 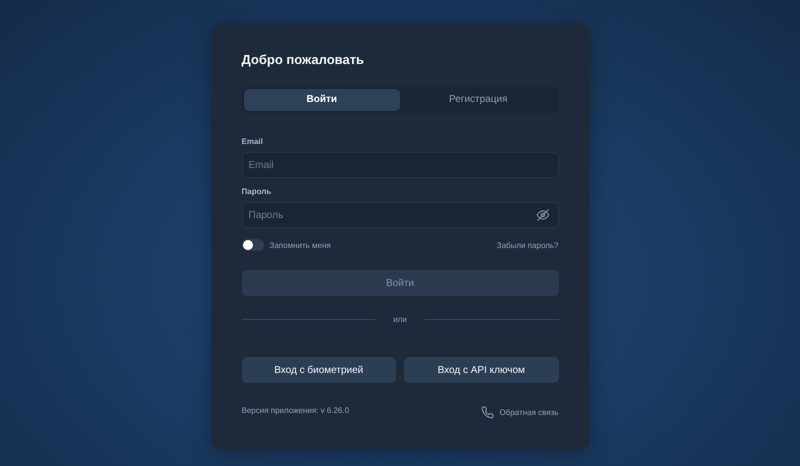 What do you see at coordinates (481, 370) in the screenshot?
I see `alt-login-button: Вход с API ключом` at bounding box center [481, 370].